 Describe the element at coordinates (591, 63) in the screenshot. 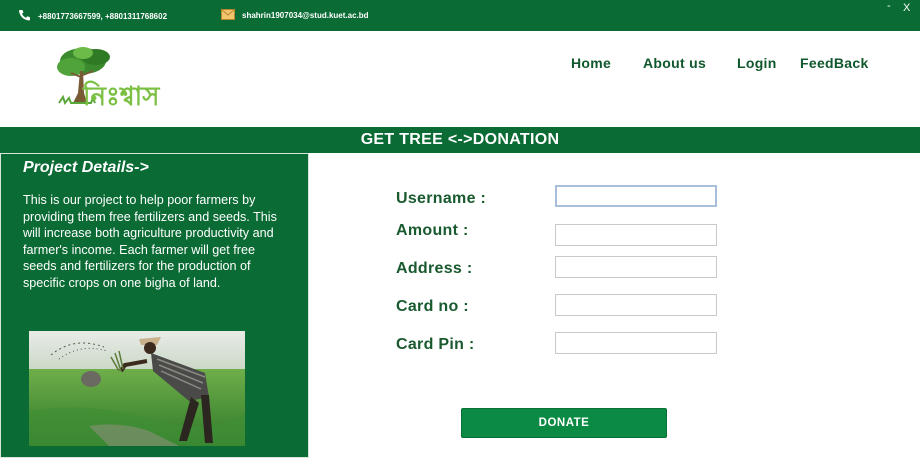

I see `nav-home: Home` at that location.